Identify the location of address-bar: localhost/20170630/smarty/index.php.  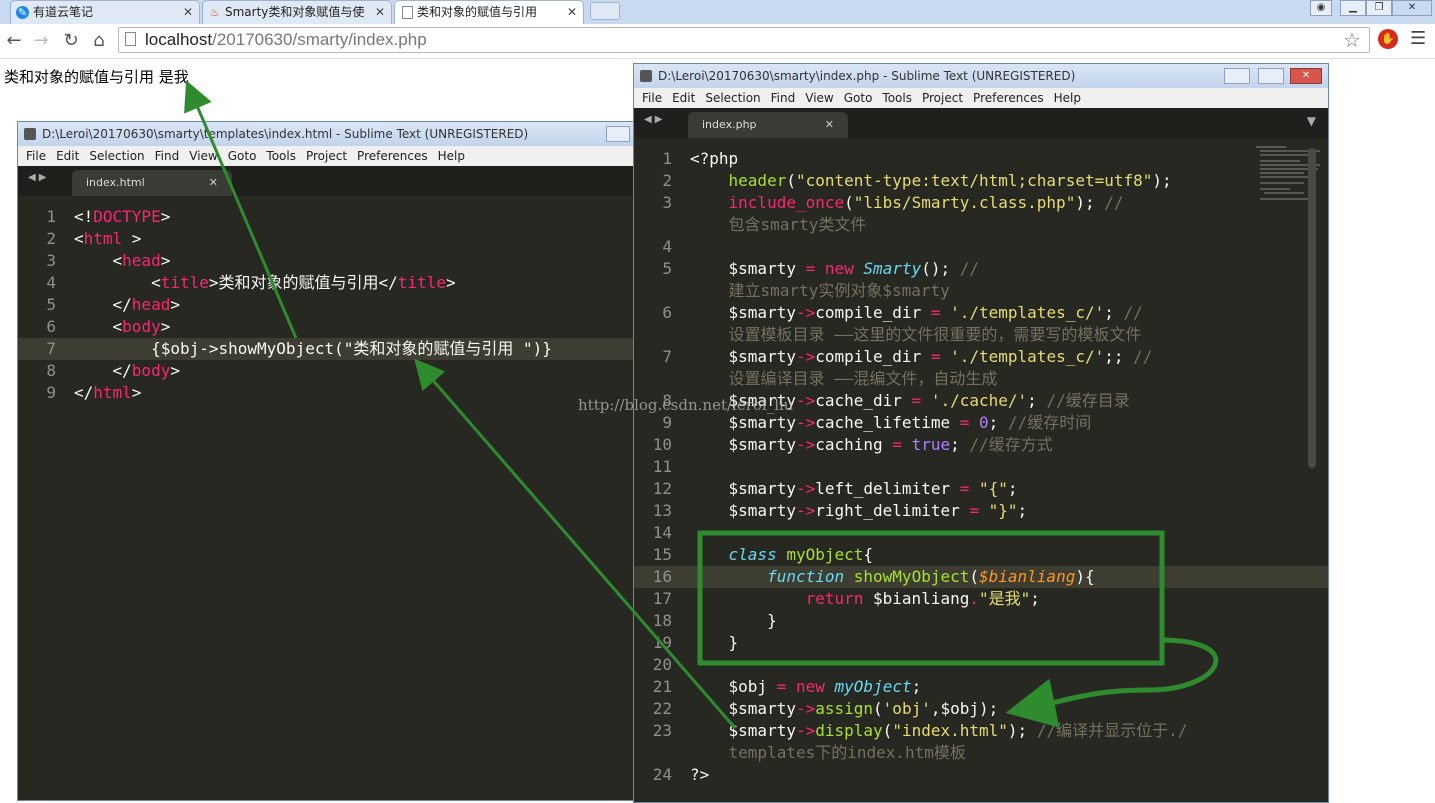
(744, 40).